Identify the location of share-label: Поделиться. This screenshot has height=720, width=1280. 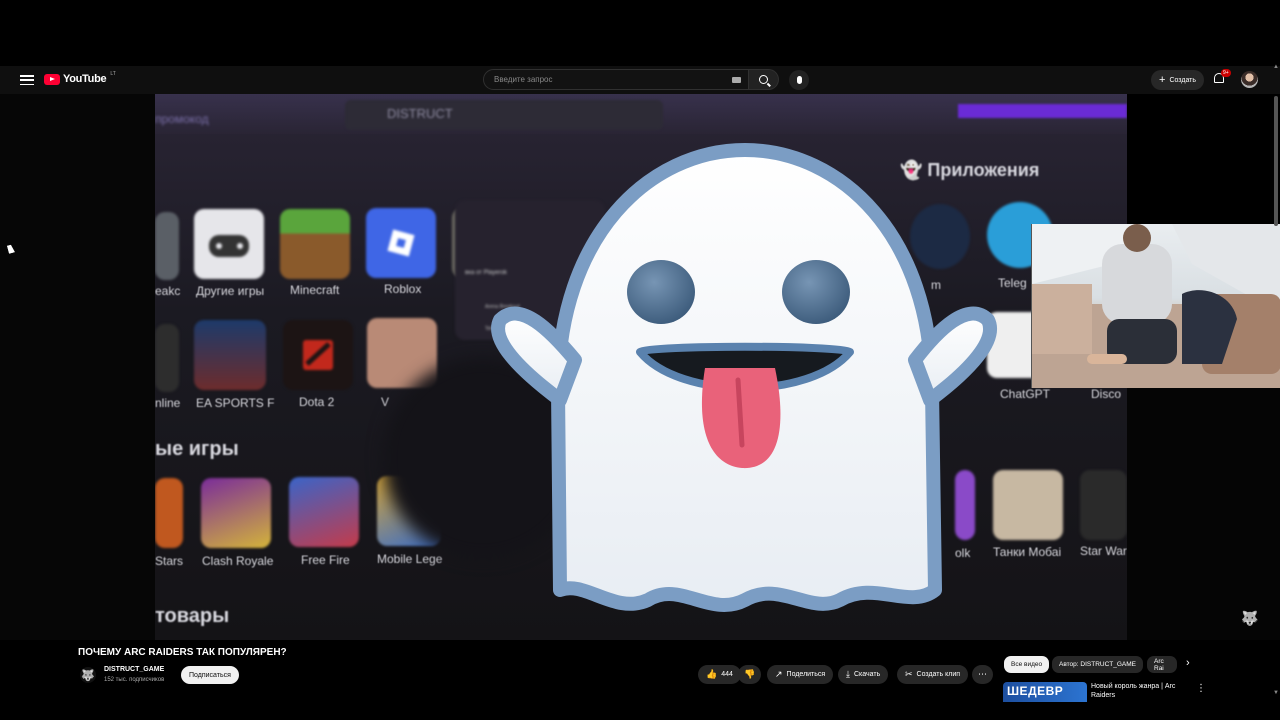
(806, 674).